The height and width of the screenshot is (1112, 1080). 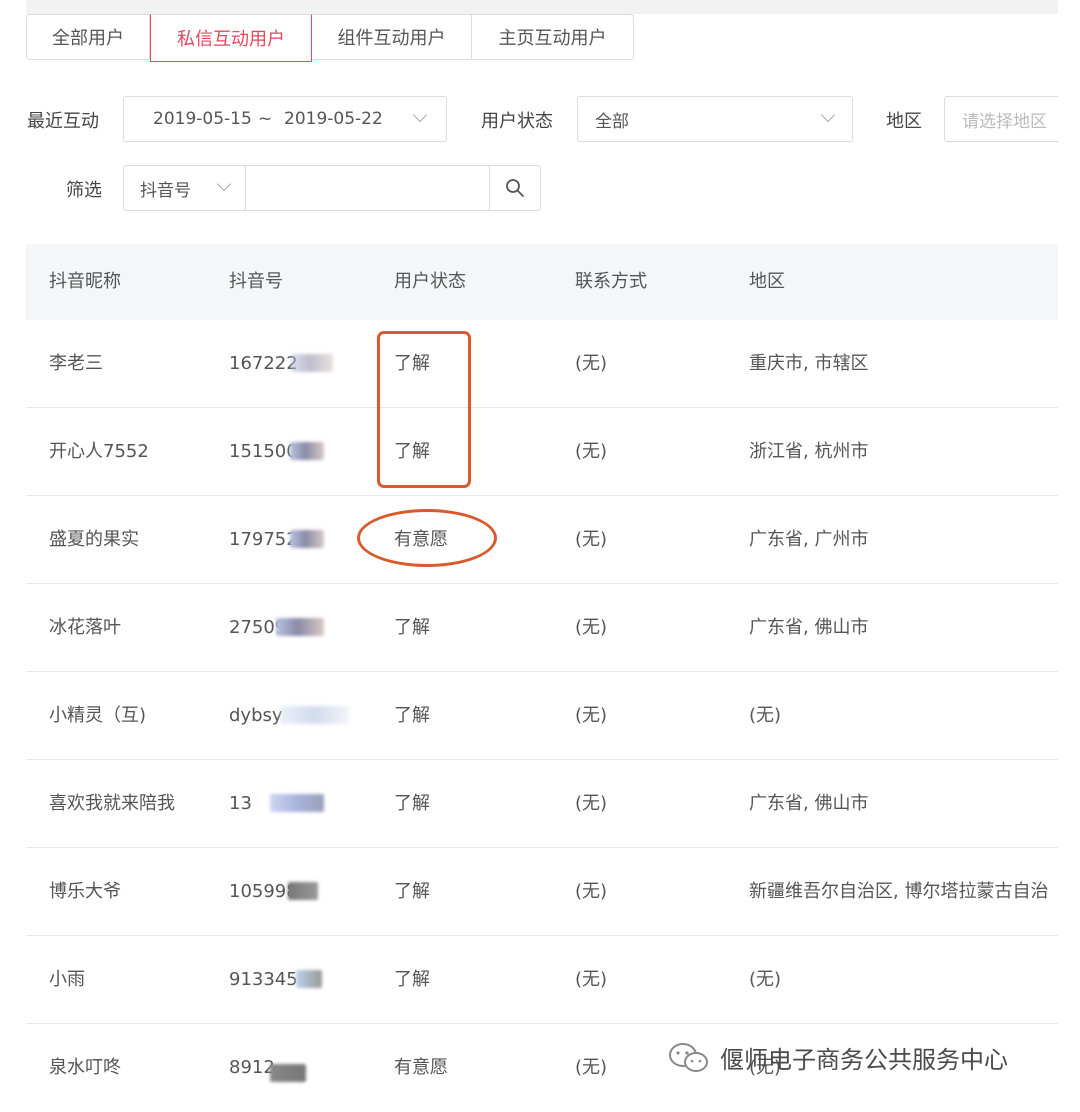 What do you see at coordinates (542, 7) in the screenshot?
I see `top-bar` at bounding box center [542, 7].